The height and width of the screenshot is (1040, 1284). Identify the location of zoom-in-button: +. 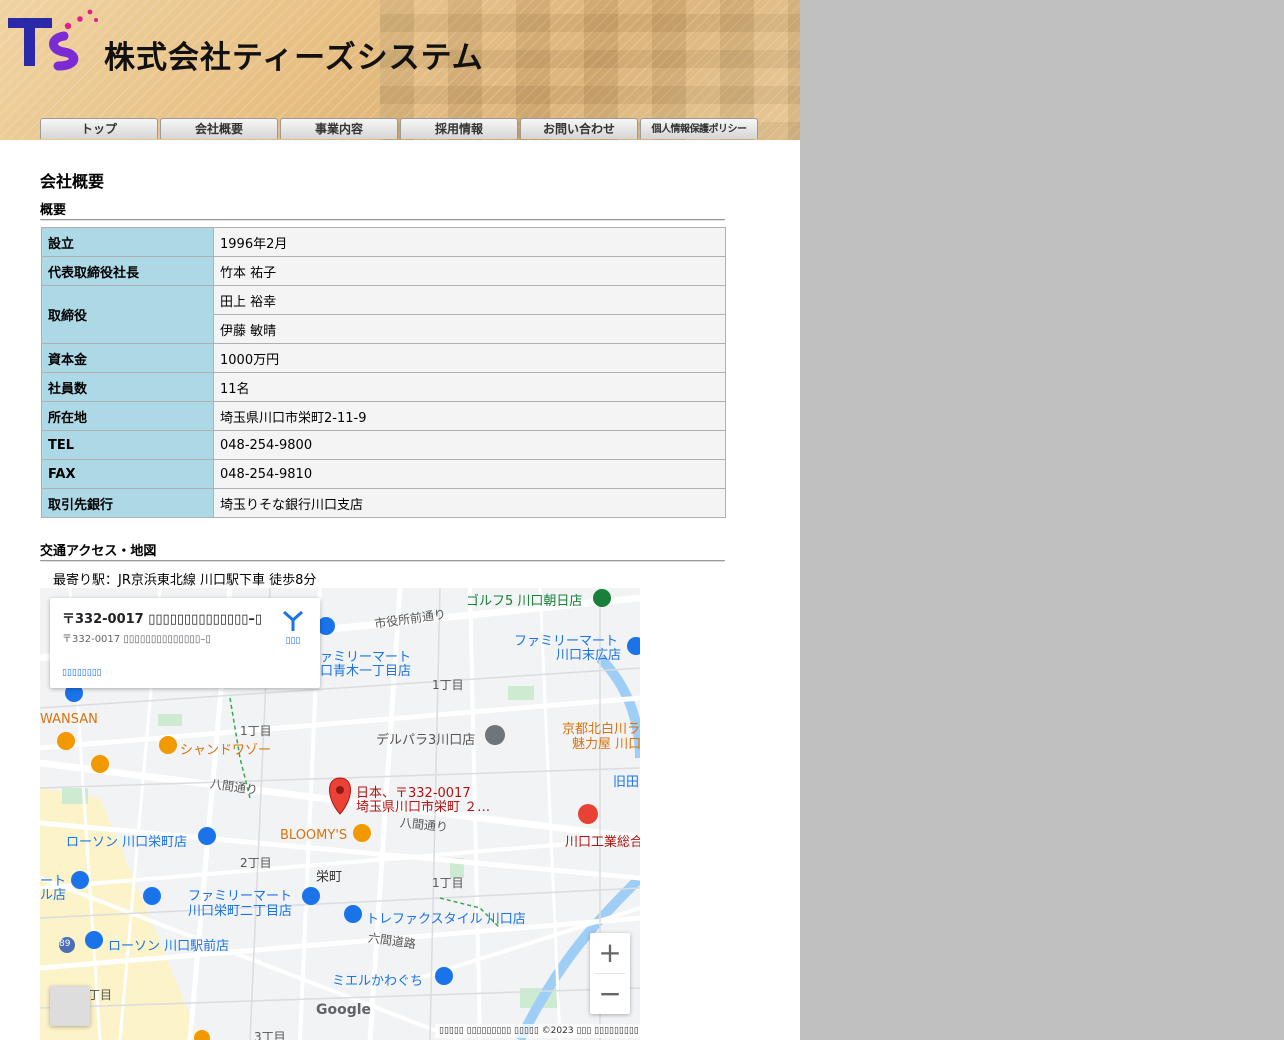
(610, 953).